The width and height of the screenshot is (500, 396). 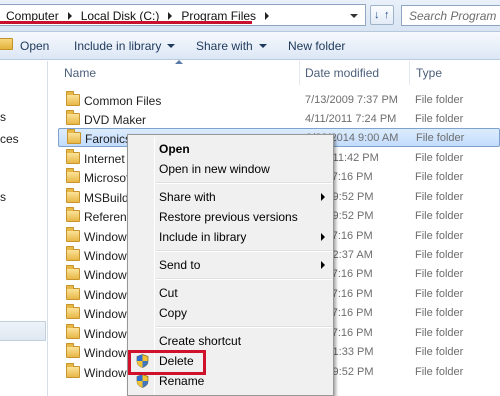 I want to click on context-menu-item-send-to: Send to, so click(x=231, y=265).